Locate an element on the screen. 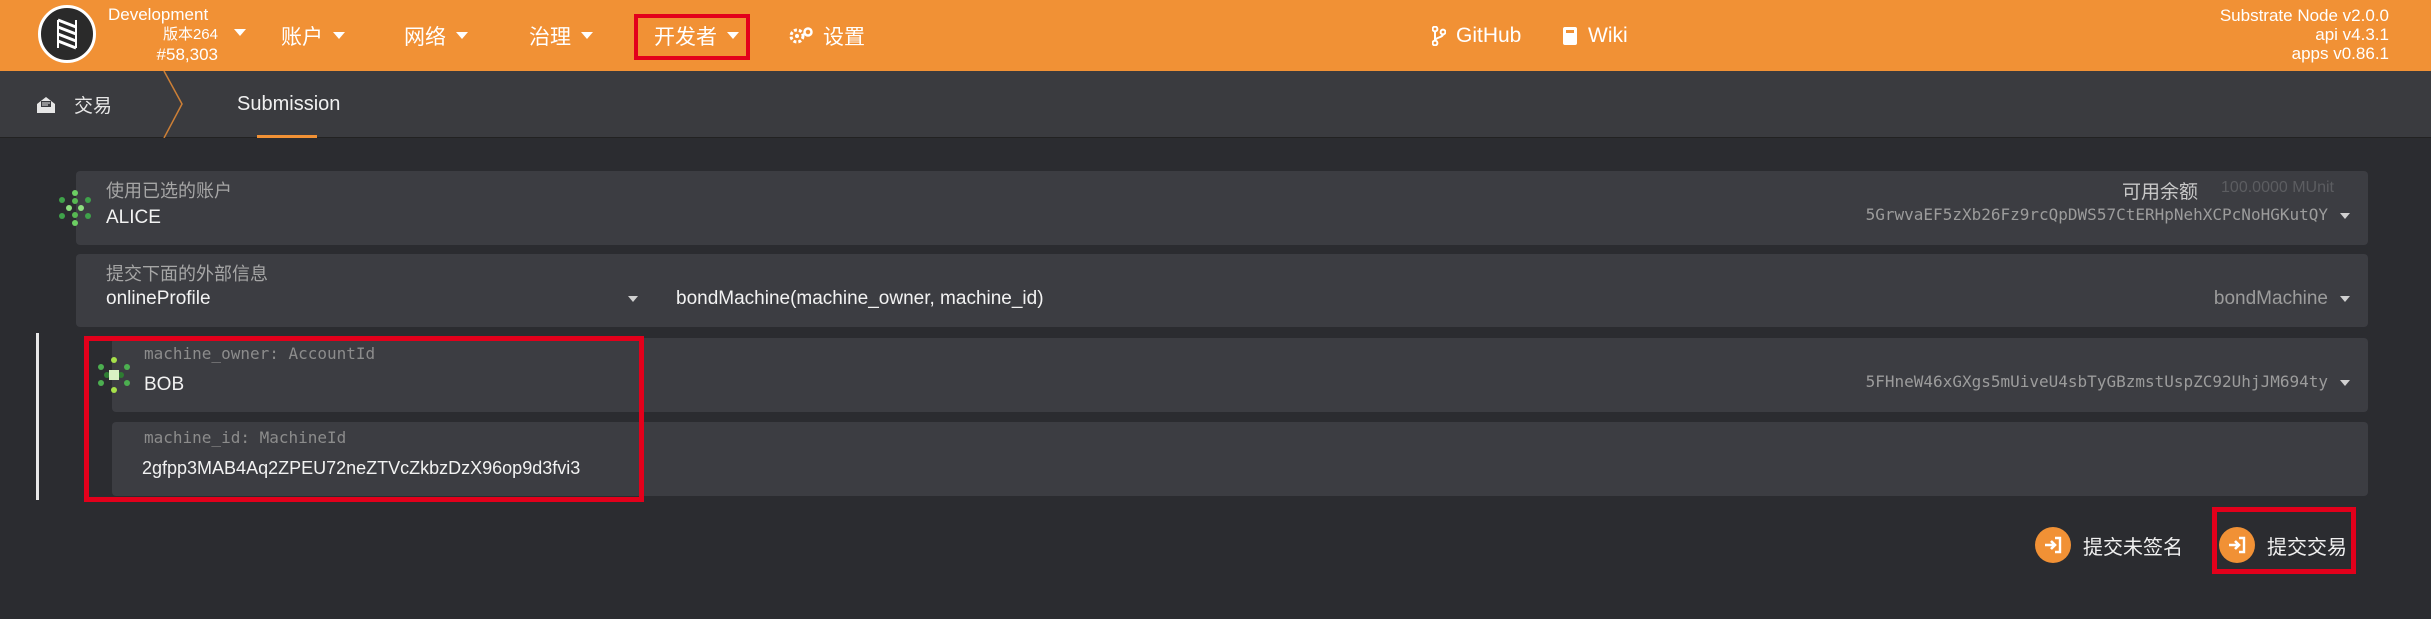 The width and height of the screenshot is (2431, 619). balance-label: 可用余额 is located at coordinates (2159, 192).